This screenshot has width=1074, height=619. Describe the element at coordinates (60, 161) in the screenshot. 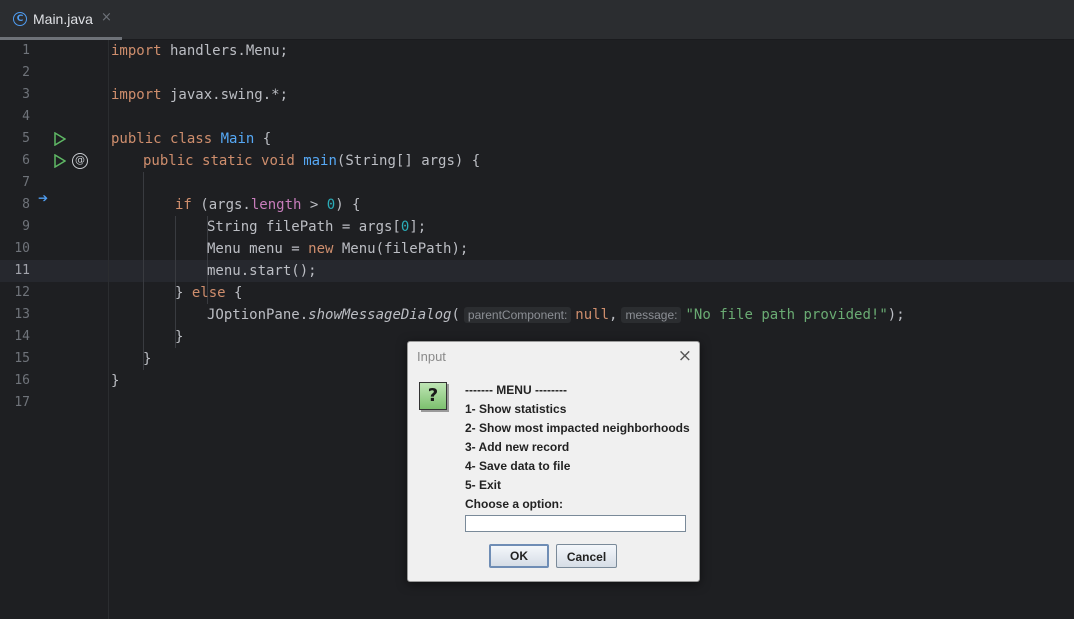

I see `run-main-icon` at that location.